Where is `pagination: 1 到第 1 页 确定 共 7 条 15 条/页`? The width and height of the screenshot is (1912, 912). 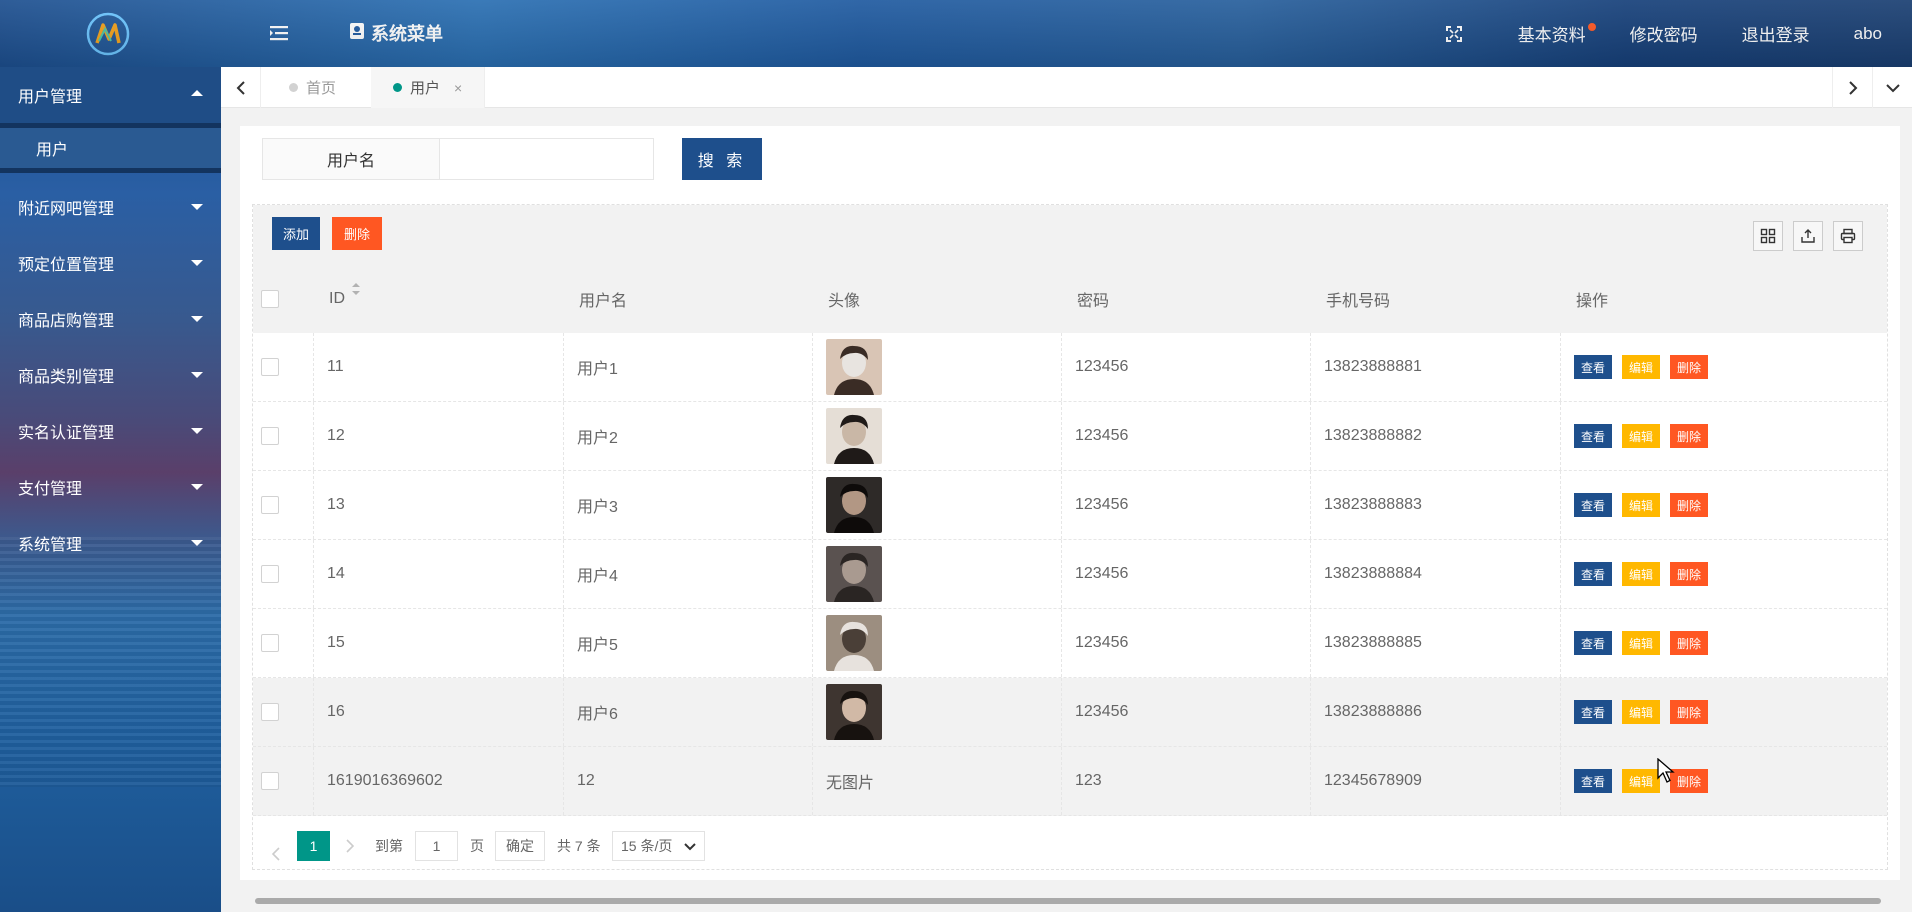
pagination: 1 到第 1 页 确定 共 7 条 15 条/页 is located at coordinates (1070, 846).